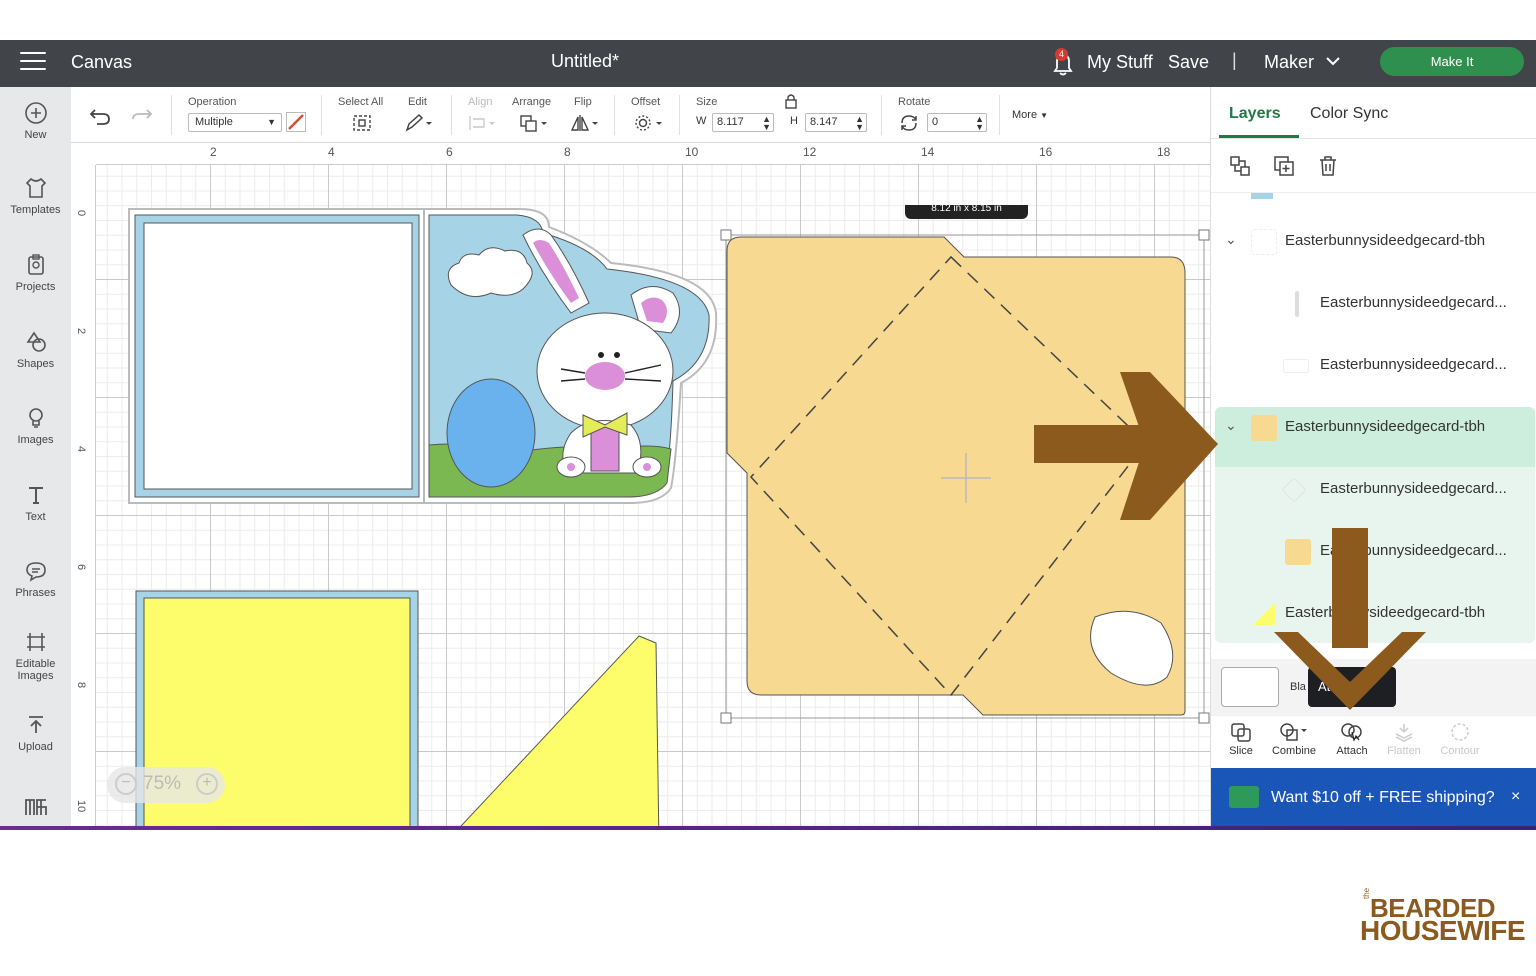 The height and width of the screenshot is (976, 1536). I want to click on layer-group-row-selected: ⌄ Easterbunnysideedgecard-tbh, so click(1373, 428).